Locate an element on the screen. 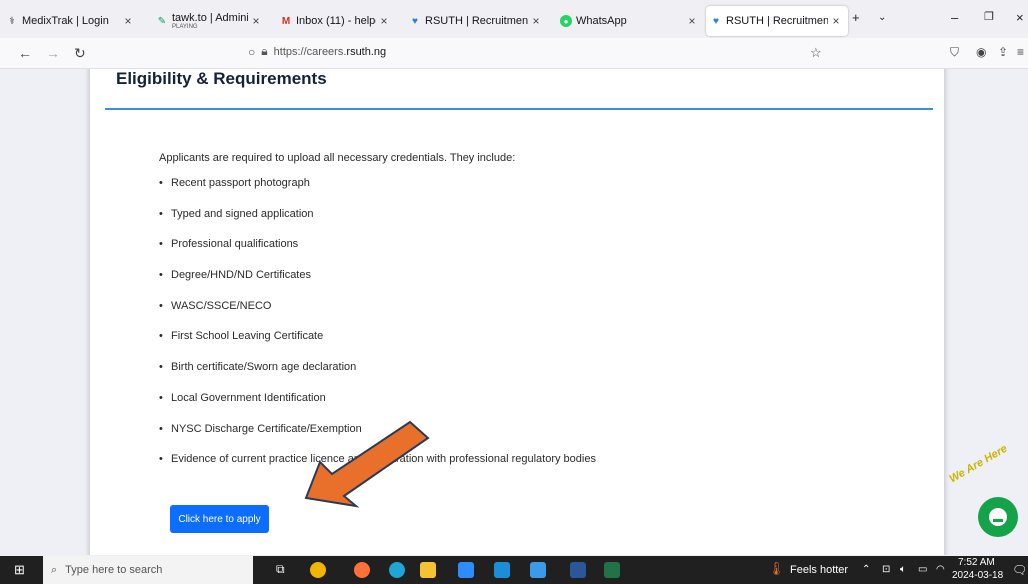  volume-icon: 🔈︎ is located at coordinates (903, 569).